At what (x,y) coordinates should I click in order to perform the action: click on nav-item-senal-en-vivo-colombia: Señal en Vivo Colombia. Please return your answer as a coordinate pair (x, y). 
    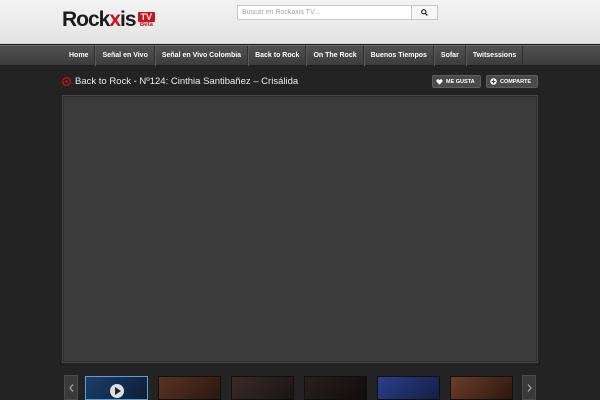
    Looking at the image, I should click on (201, 56).